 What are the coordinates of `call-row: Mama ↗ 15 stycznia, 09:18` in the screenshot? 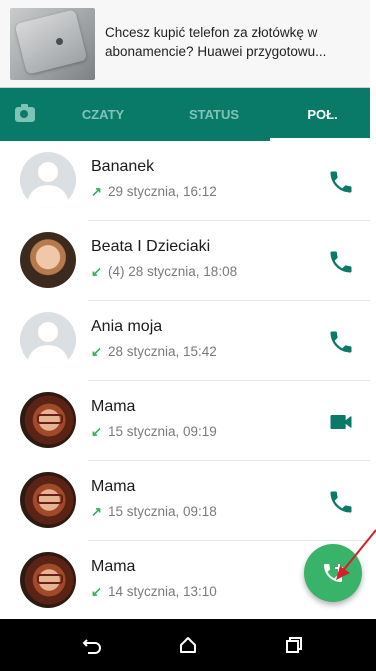 It's located at (185, 501).